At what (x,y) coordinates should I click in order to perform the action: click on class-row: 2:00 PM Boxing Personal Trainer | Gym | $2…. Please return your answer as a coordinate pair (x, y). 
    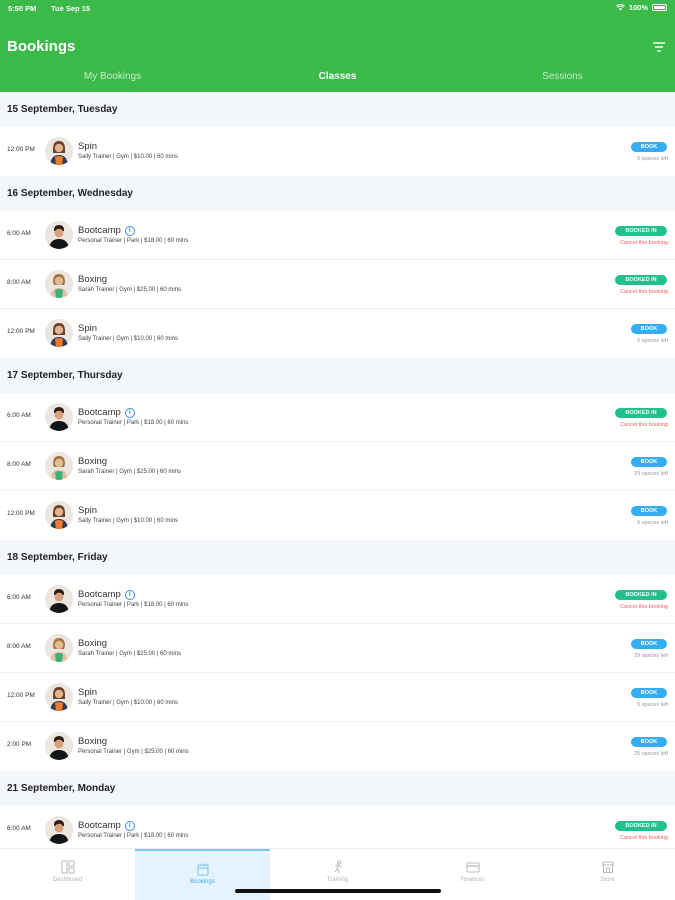
    Looking at the image, I should click on (337, 746).